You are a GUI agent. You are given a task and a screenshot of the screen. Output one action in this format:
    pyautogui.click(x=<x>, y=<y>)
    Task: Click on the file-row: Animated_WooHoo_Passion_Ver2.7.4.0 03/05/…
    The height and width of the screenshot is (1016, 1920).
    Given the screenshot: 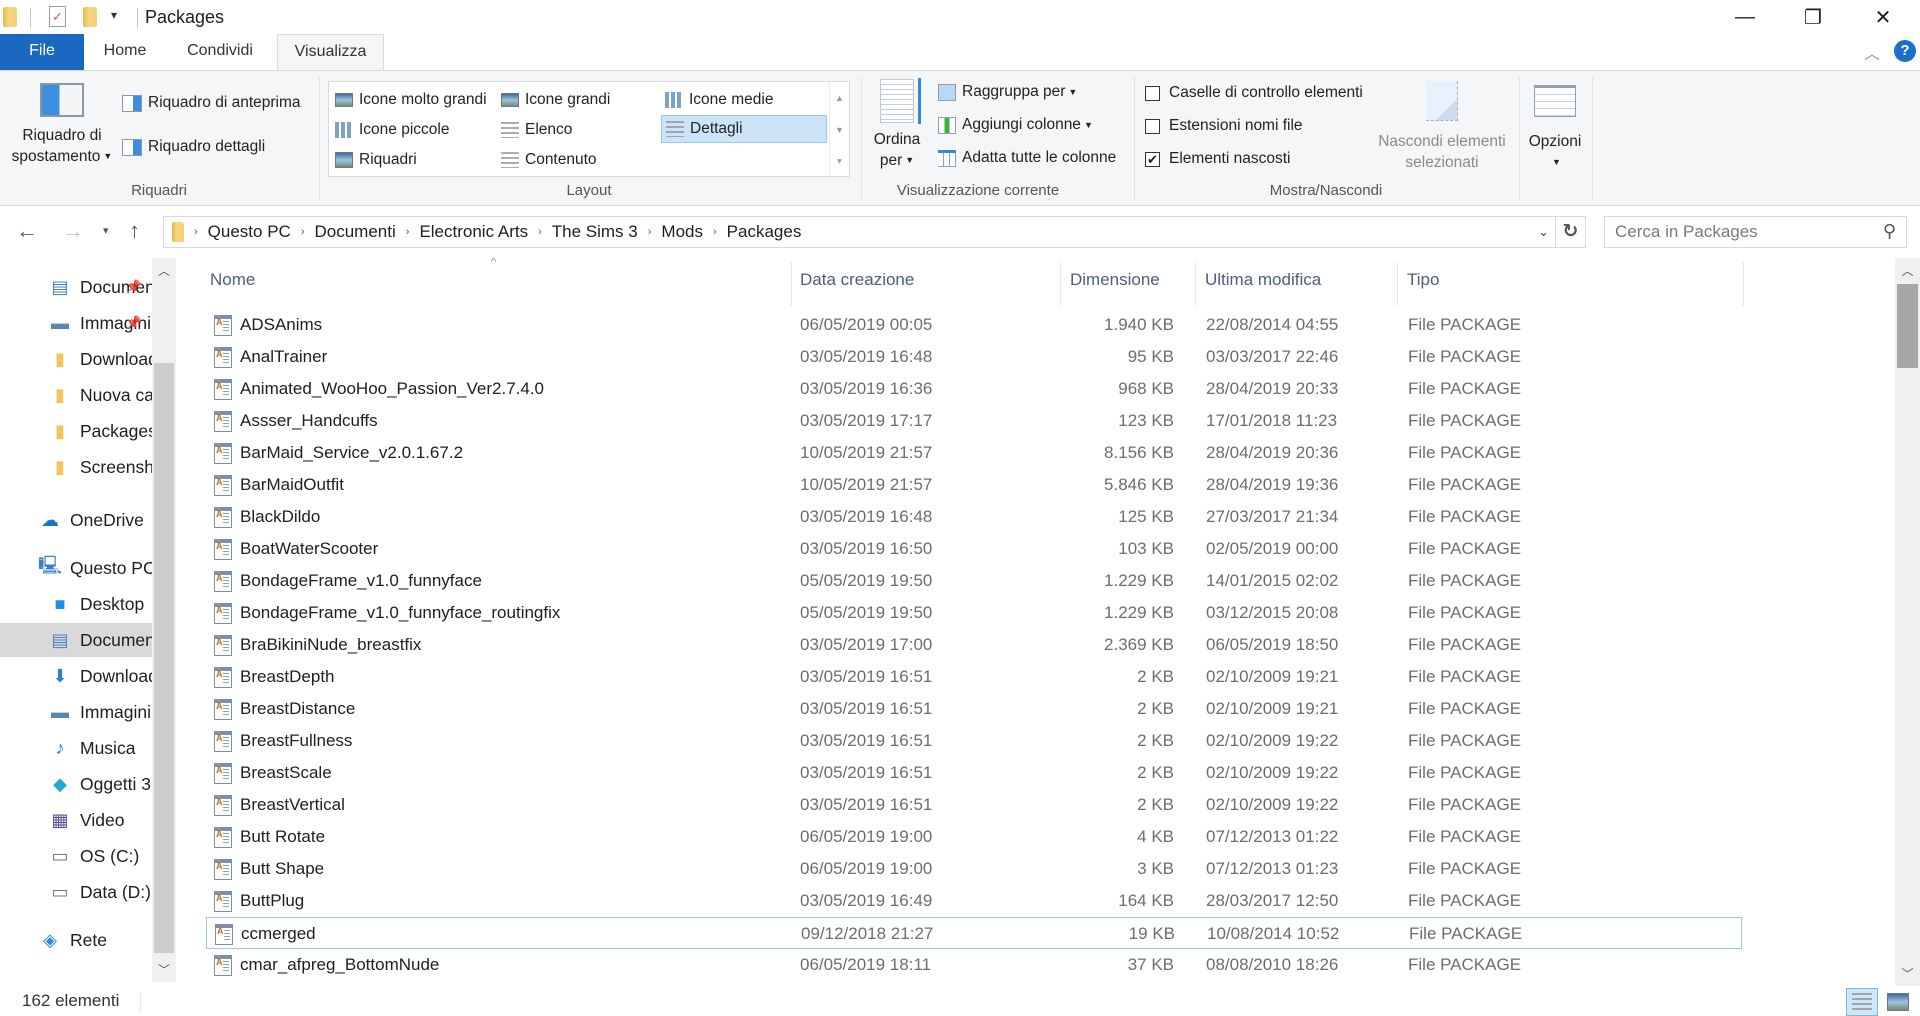 What is the action you would take?
    pyautogui.click(x=974, y=389)
    